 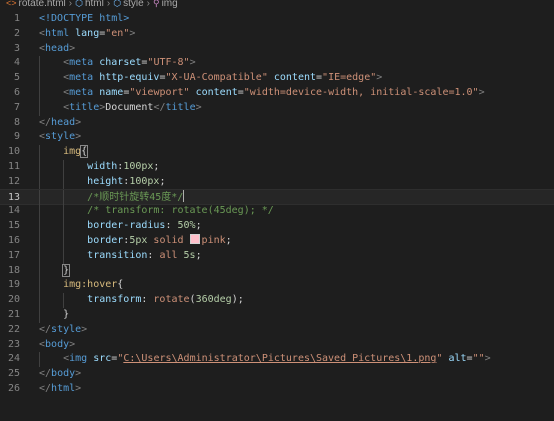 I want to click on code-line: 18 }, so click(x=277, y=271).